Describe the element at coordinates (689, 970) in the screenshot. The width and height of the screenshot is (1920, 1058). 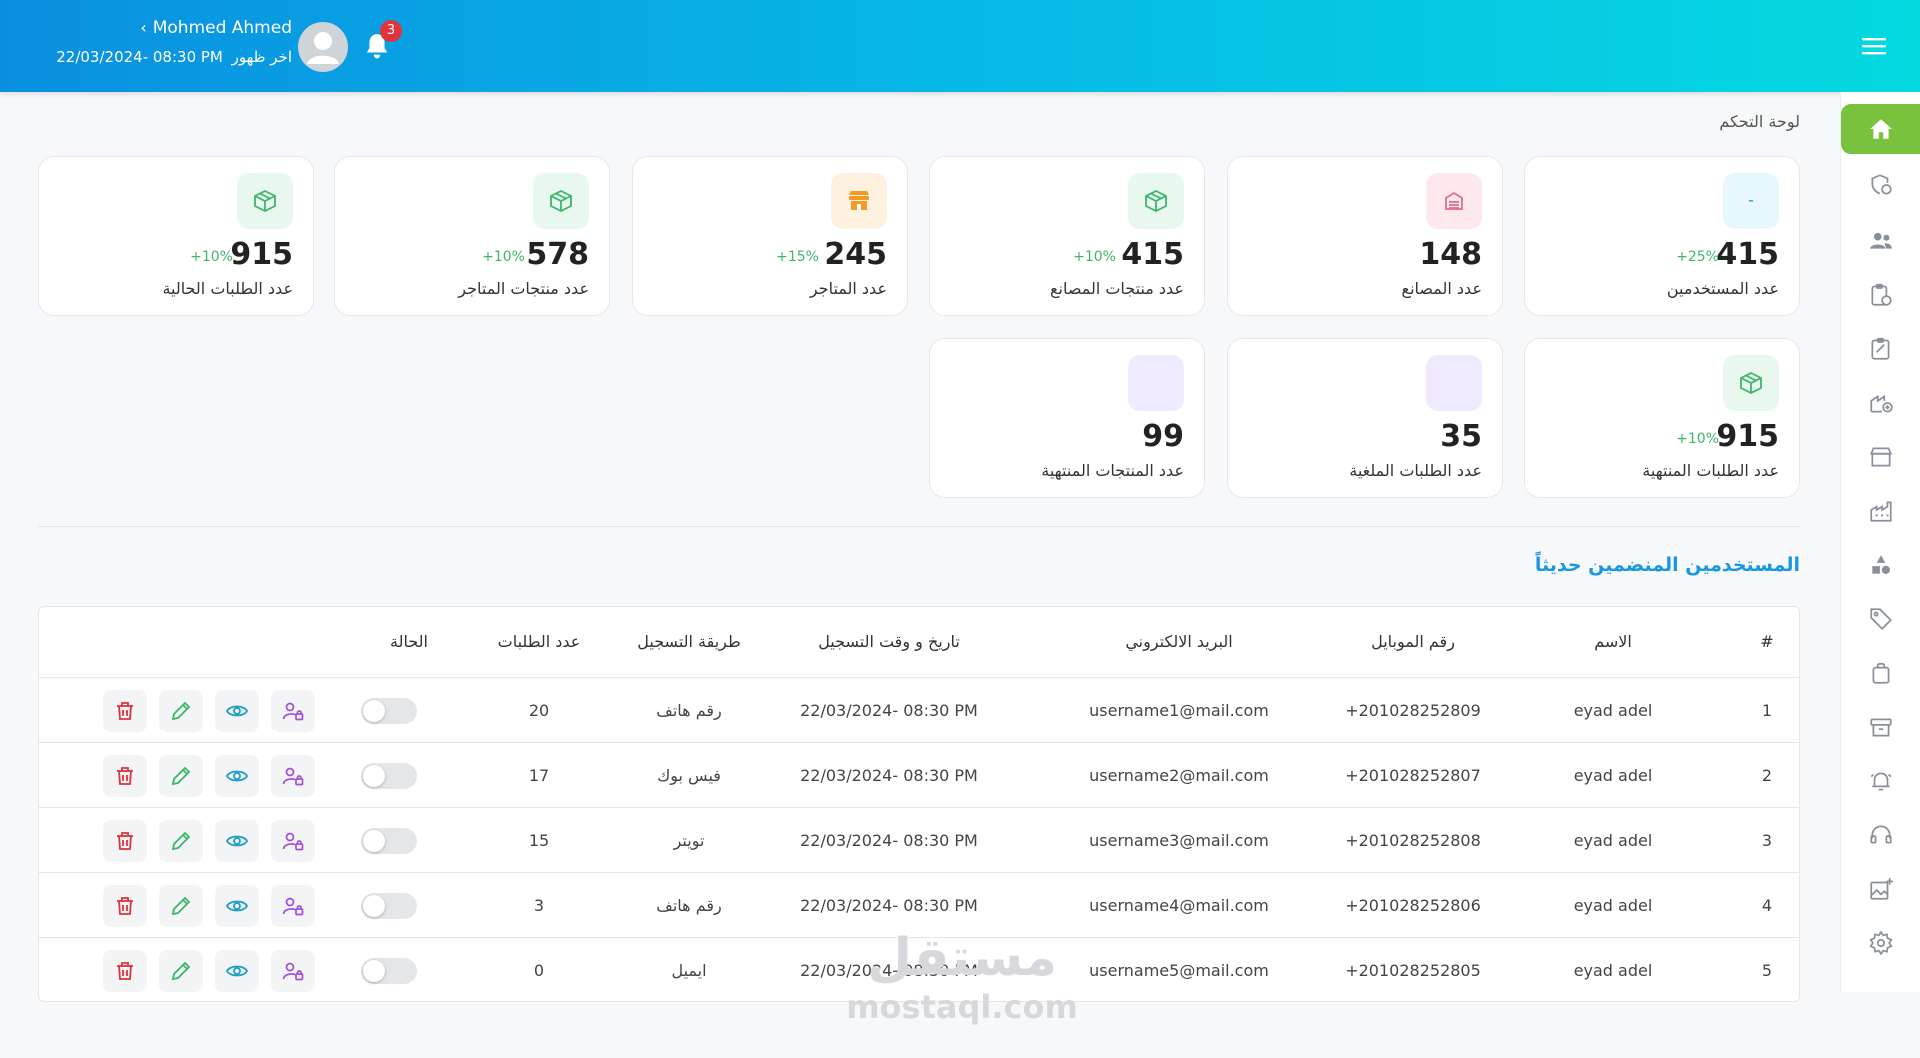
I see `cell-method: ايميل` at that location.